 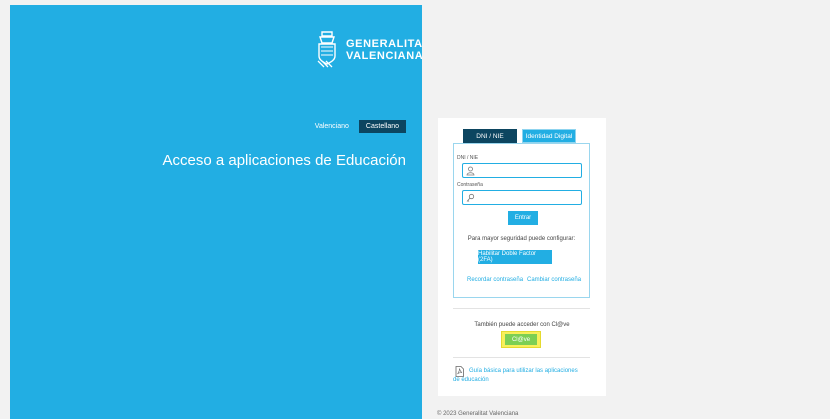 What do you see at coordinates (519, 136) in the screenshot?
I see `login-tabs: DNI / NIE Identidad Digital` at bounding box center [519, 136].